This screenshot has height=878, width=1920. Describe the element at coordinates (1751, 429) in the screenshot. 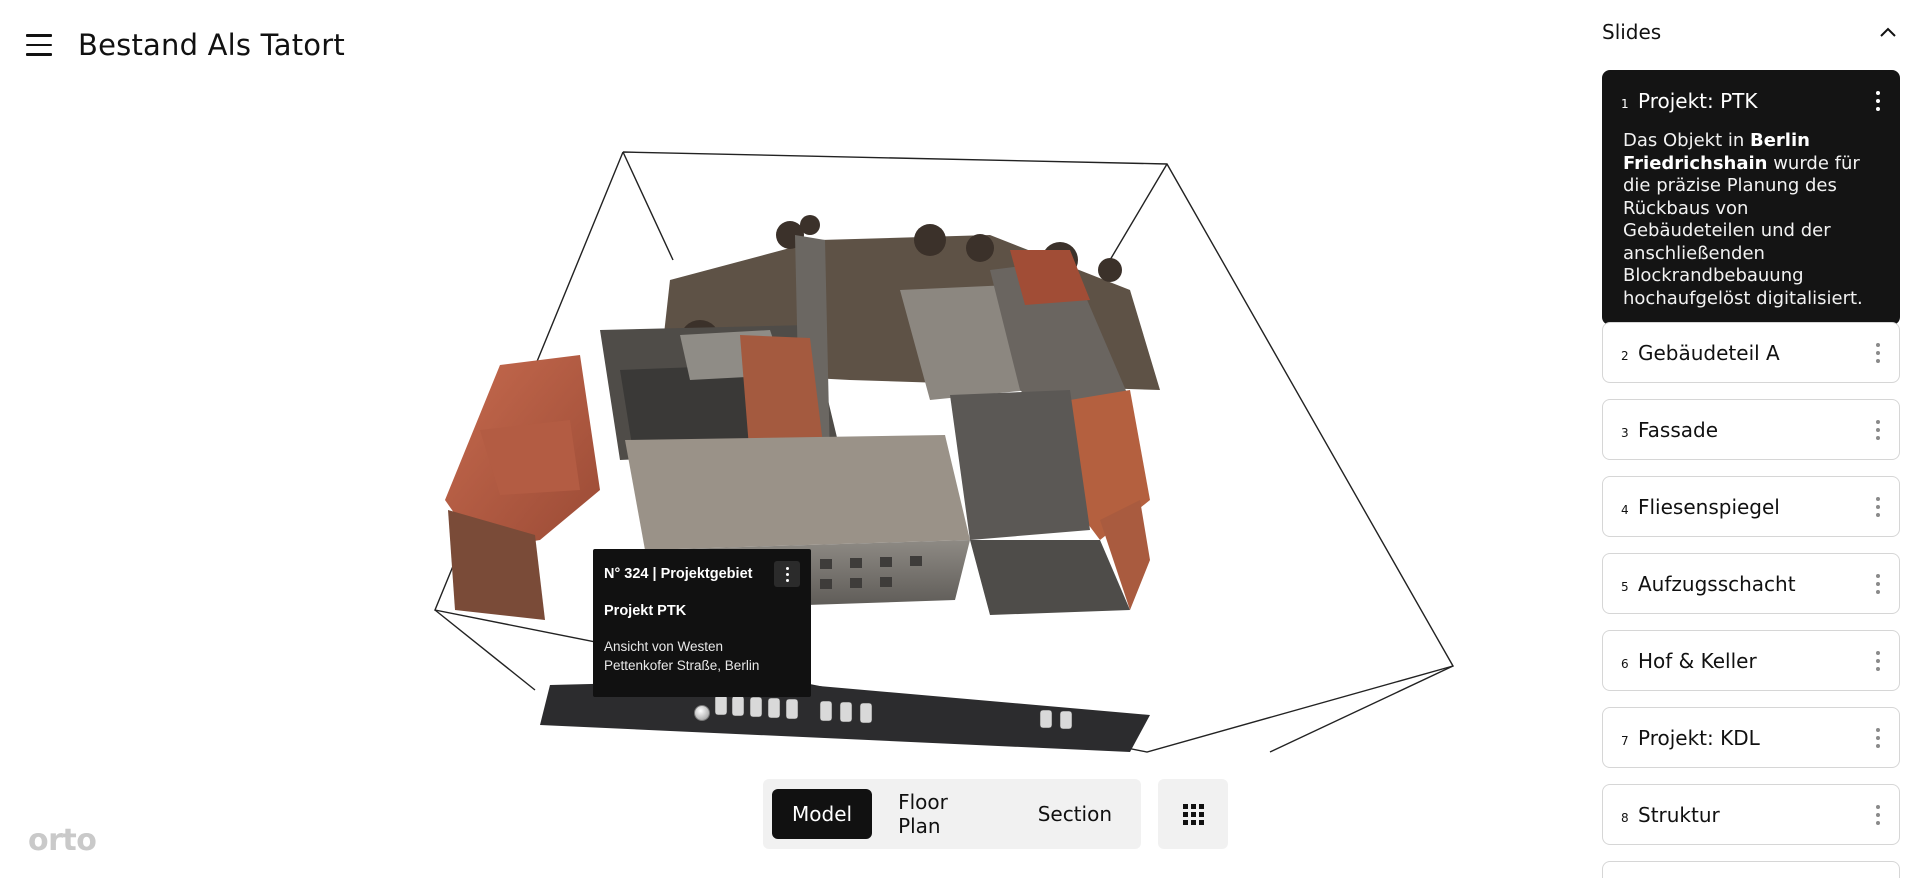

I see `slide-item-3: 3 Fassade` at that location.